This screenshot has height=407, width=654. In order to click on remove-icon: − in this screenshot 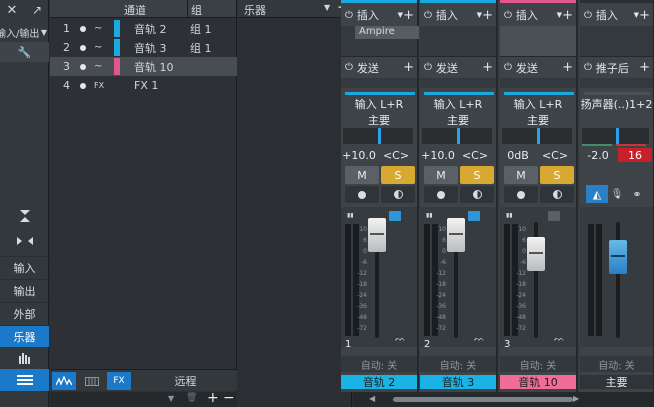, I will do `click(229, 398)`.